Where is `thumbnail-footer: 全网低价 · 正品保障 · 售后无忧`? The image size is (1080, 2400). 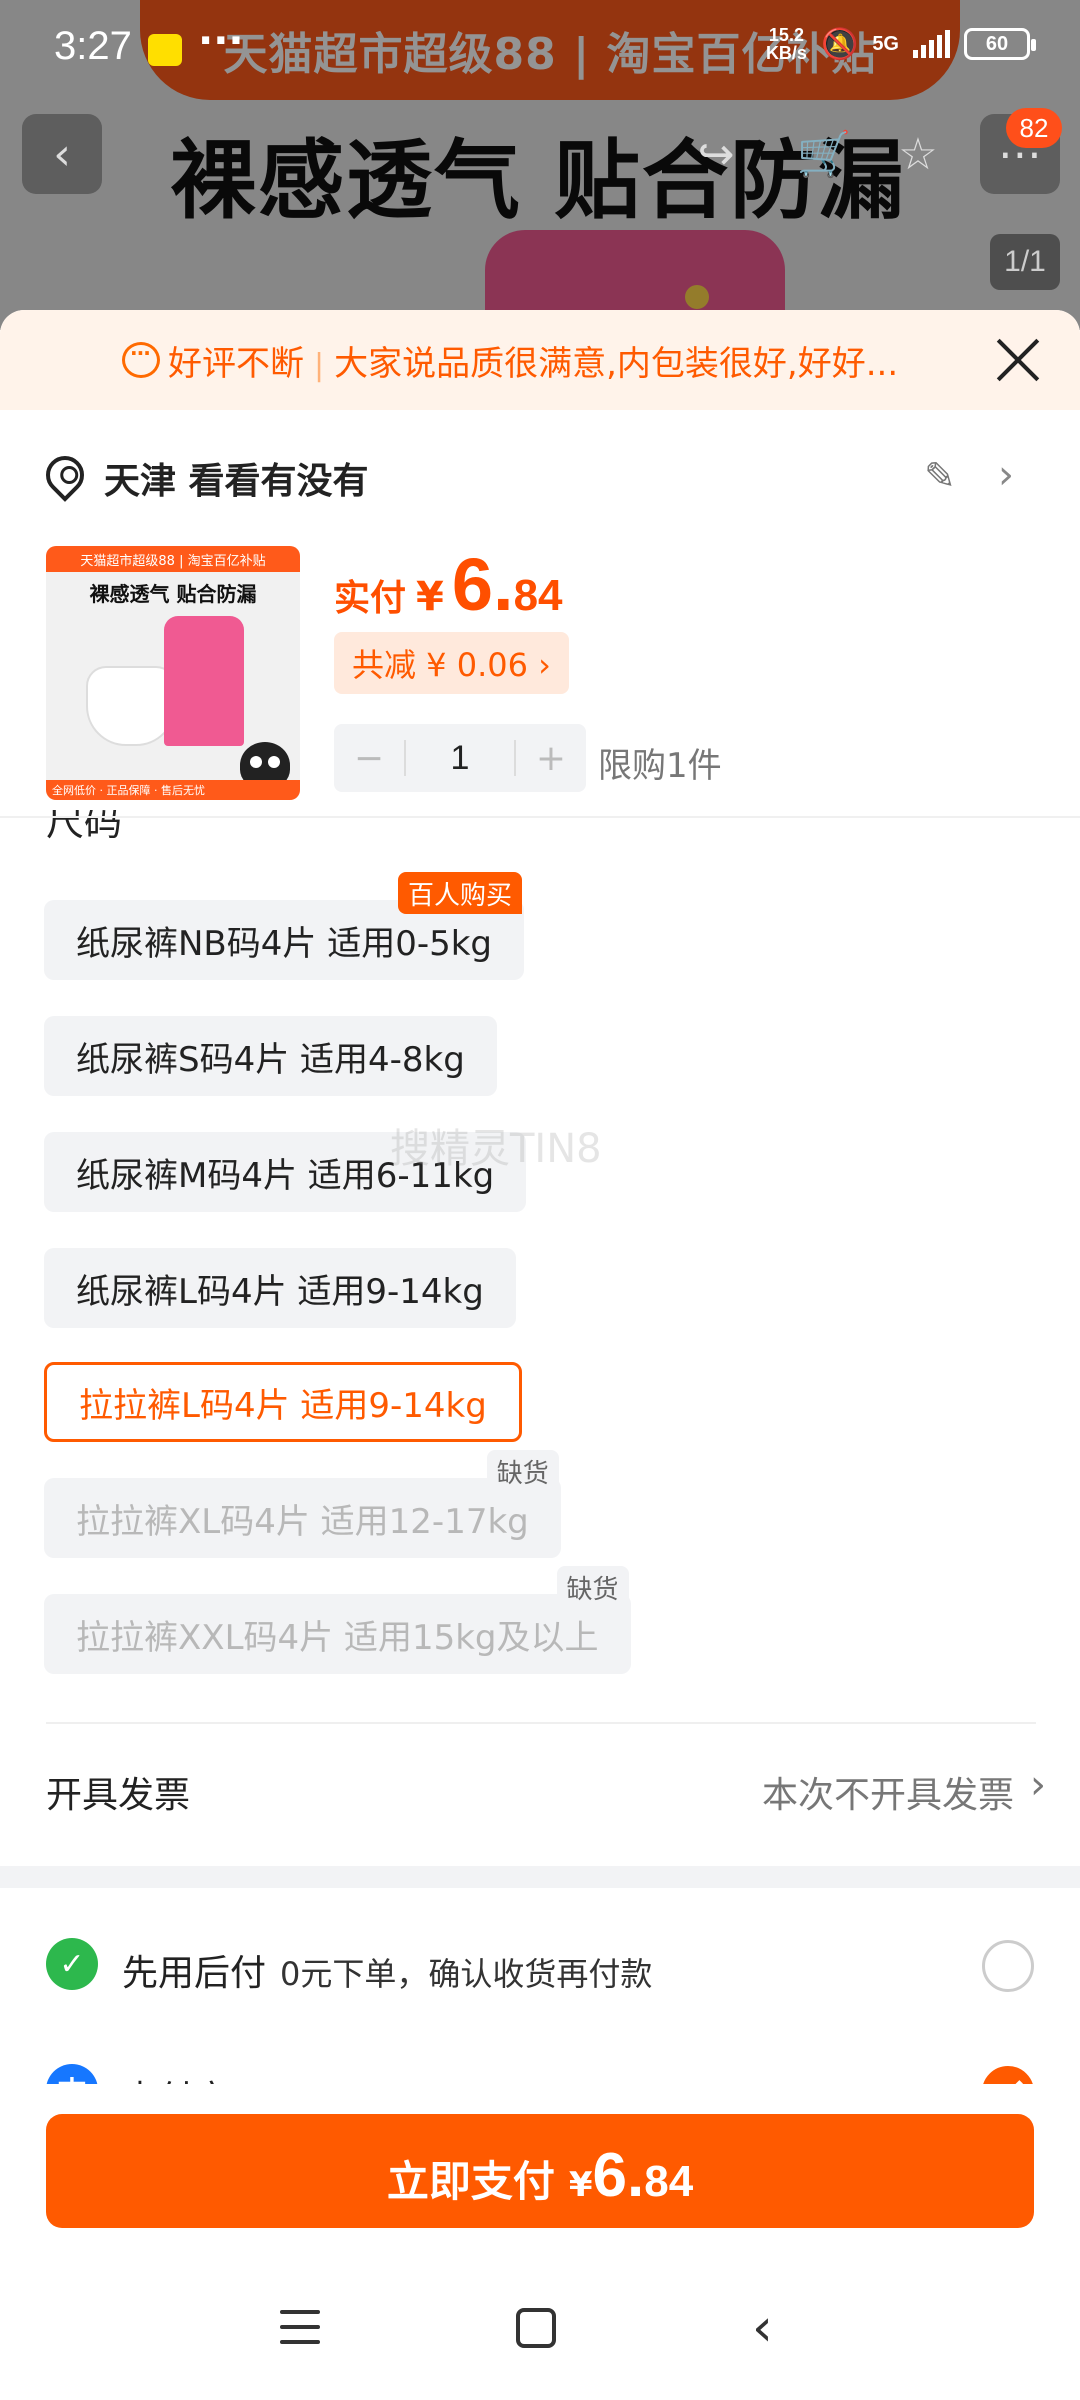 thumbnail-footer: 全网低价 · 正品保障 · 售后无忧 is located at coordinates (173, 790).